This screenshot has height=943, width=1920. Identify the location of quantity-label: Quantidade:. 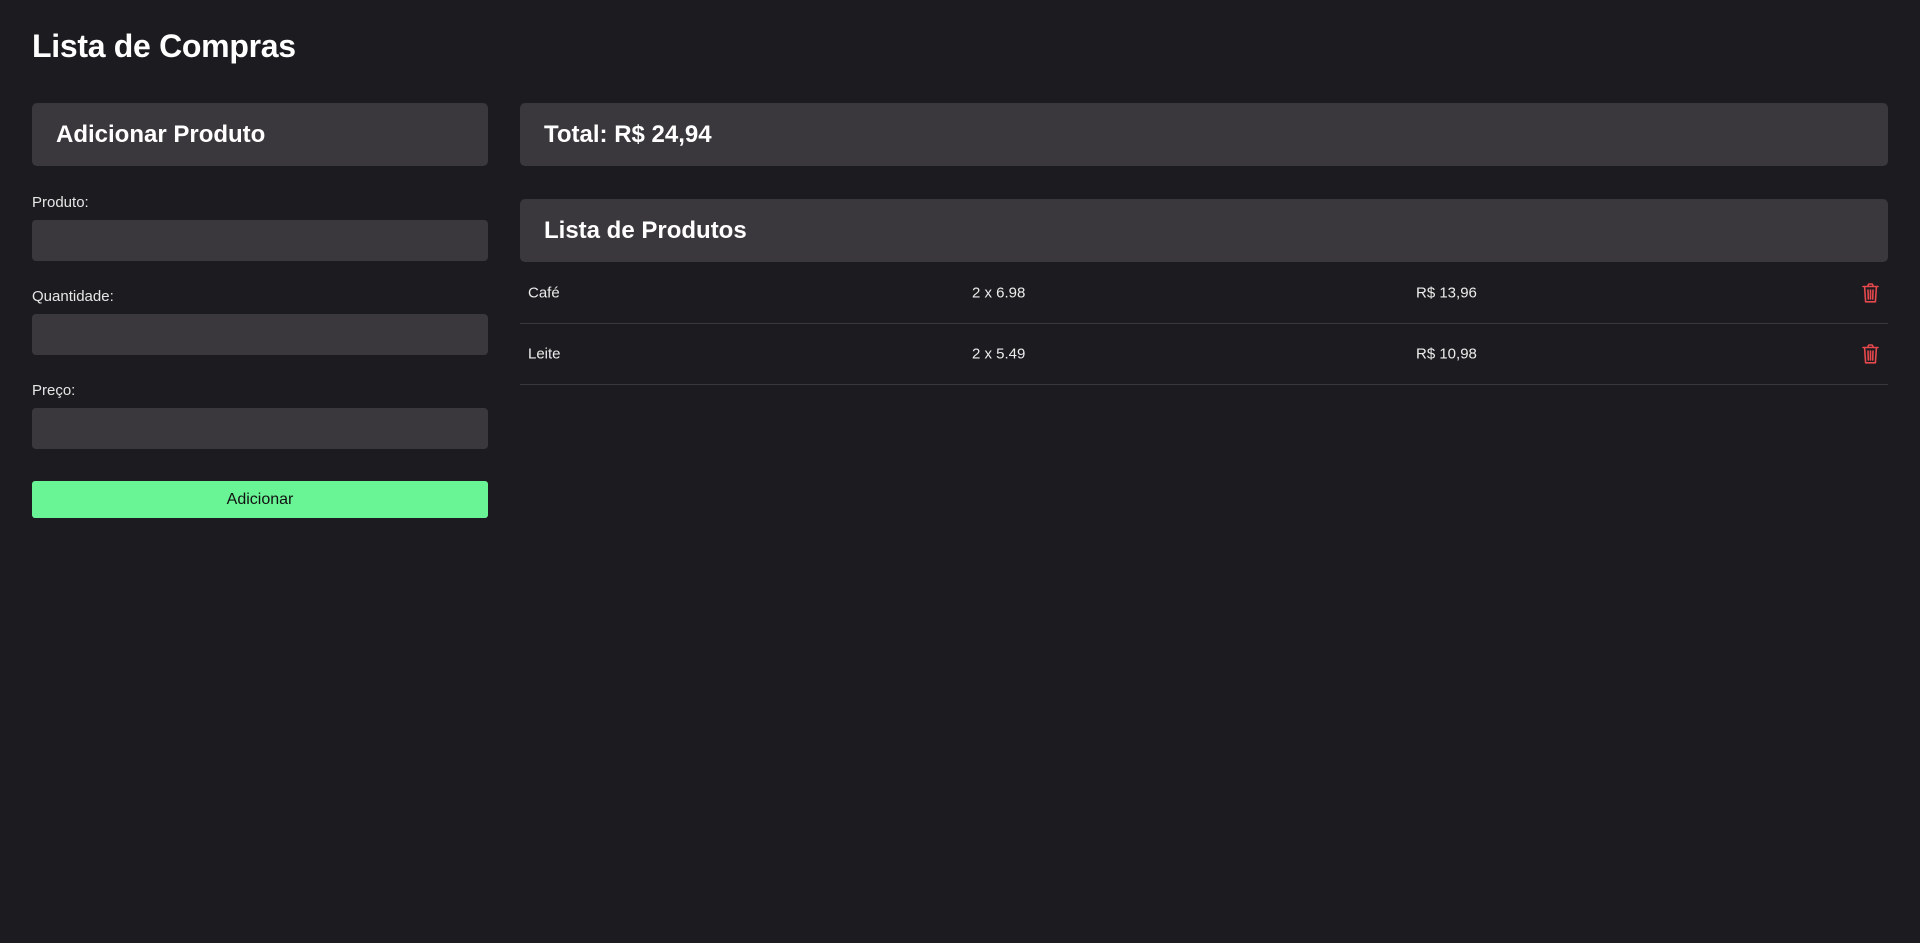
(73, 296).